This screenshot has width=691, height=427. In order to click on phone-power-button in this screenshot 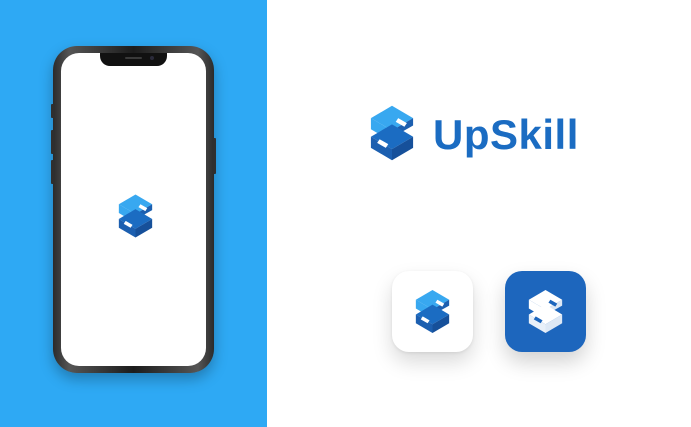, I will do `click(214, 156)`.